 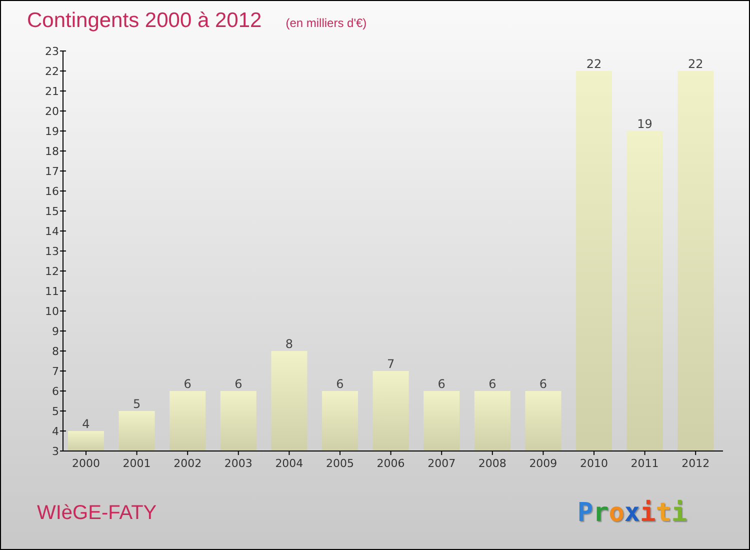 What do you see at coordinates (136, 463) in the screenshot?
I see `axis-tick-label: 2001` at bounding box center [136, 463].